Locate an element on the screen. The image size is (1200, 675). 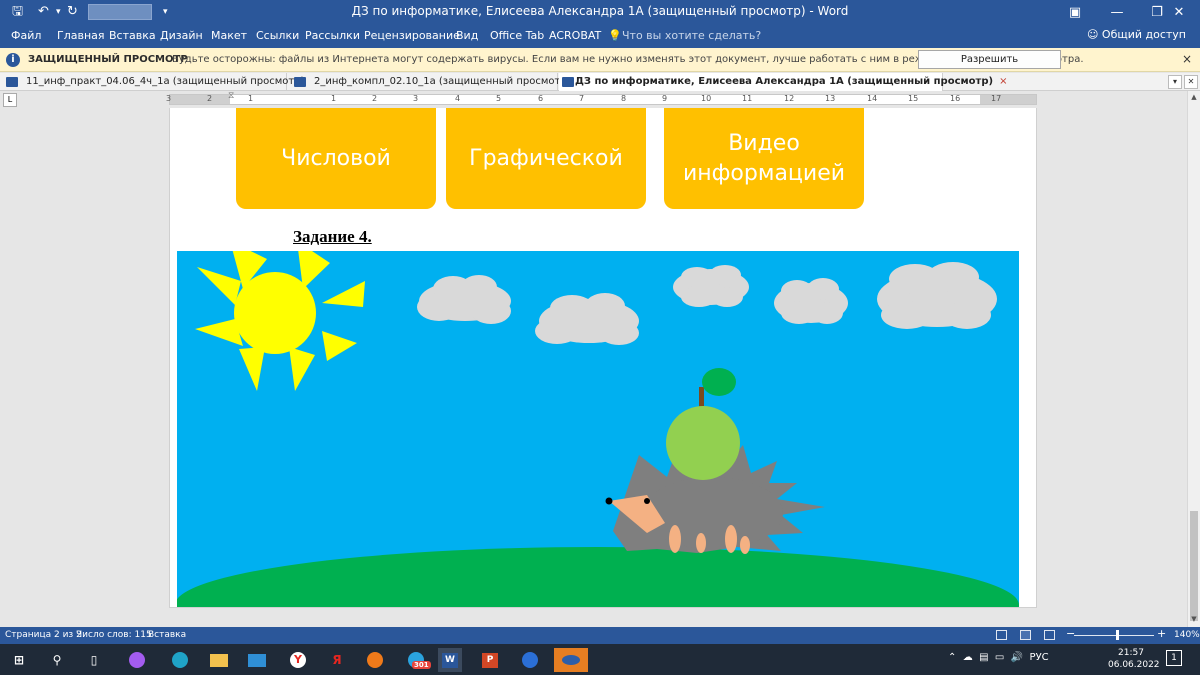
lightbulb-icon: 💡 is located at coordinates (615, 35).